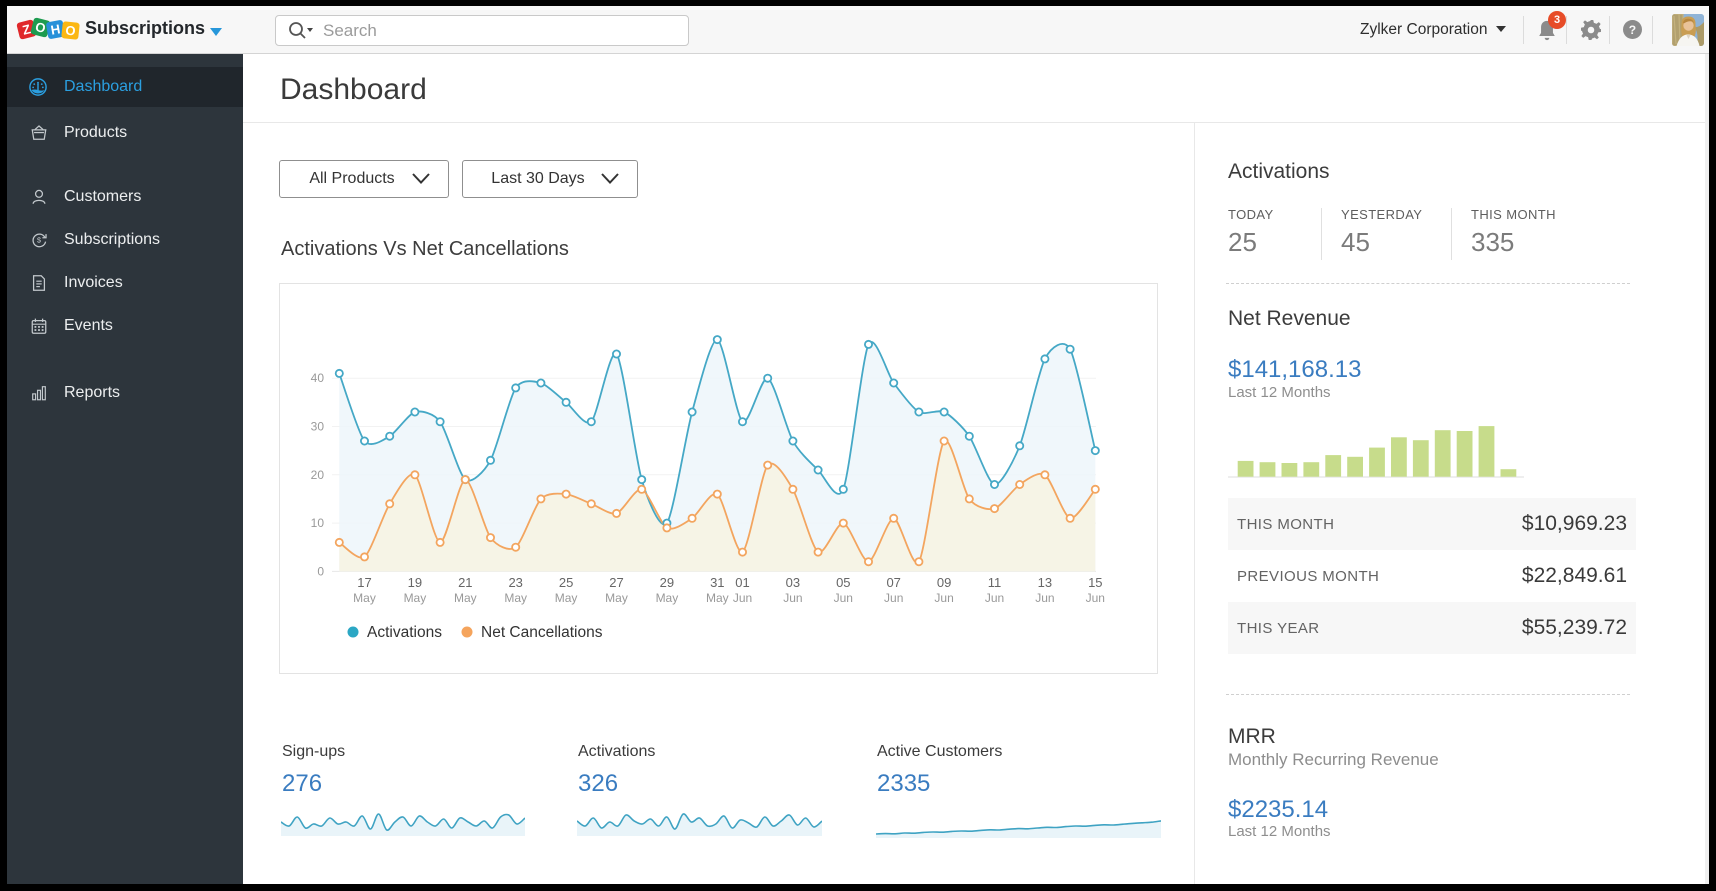  What do you see at coordinates (542, 632) in the screenshot?
I see `svg-text: Net Cancellations` at bounding box center [542, 632].